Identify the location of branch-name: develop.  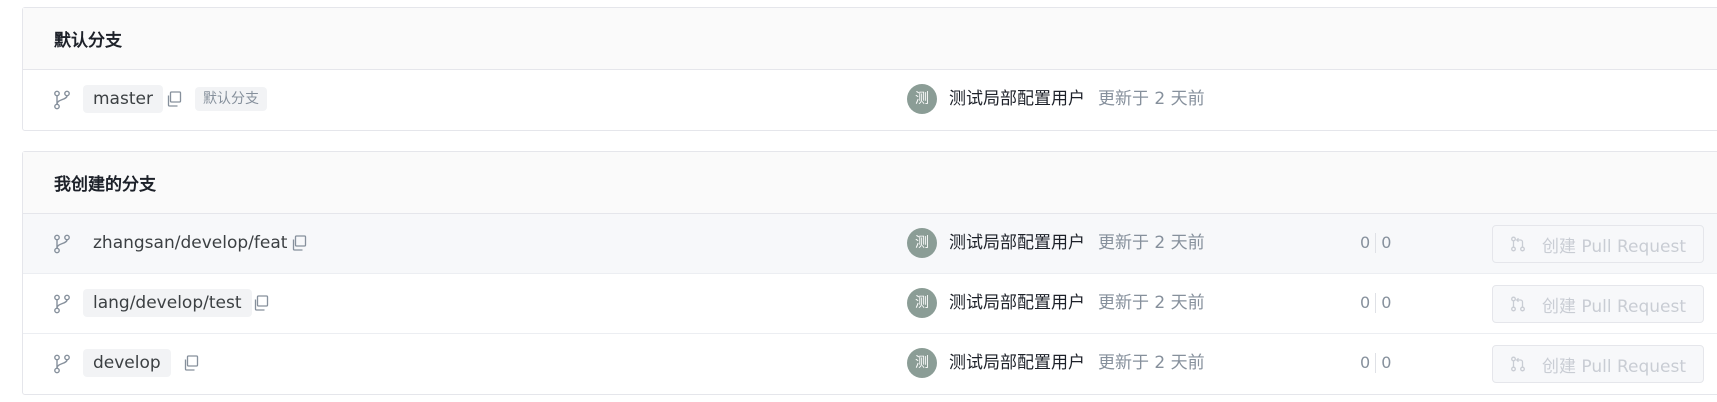
(127, 363).